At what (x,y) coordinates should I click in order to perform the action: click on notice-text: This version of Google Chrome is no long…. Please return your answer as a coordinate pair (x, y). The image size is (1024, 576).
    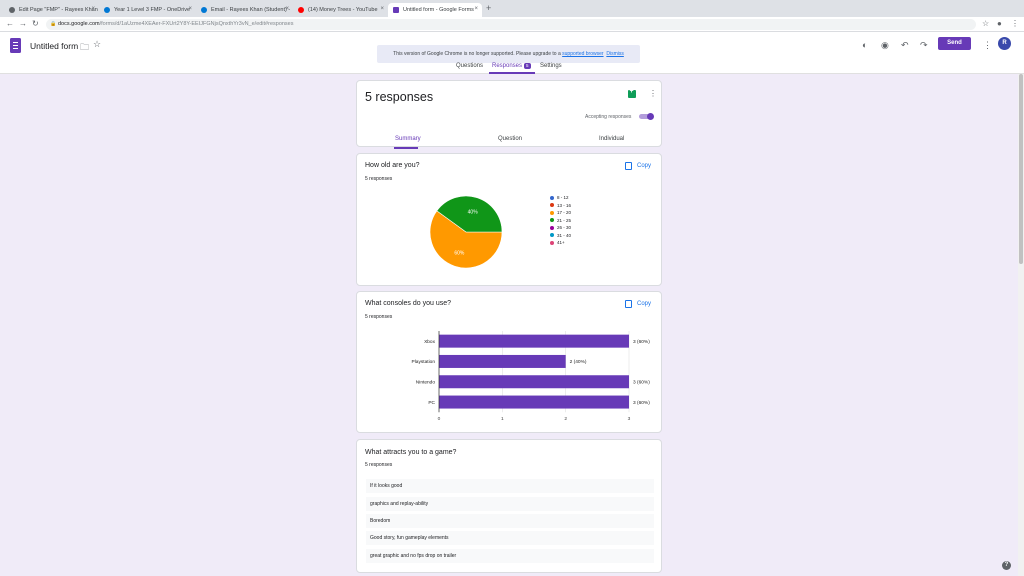
    Looking at the image, I should click on (477, 54).